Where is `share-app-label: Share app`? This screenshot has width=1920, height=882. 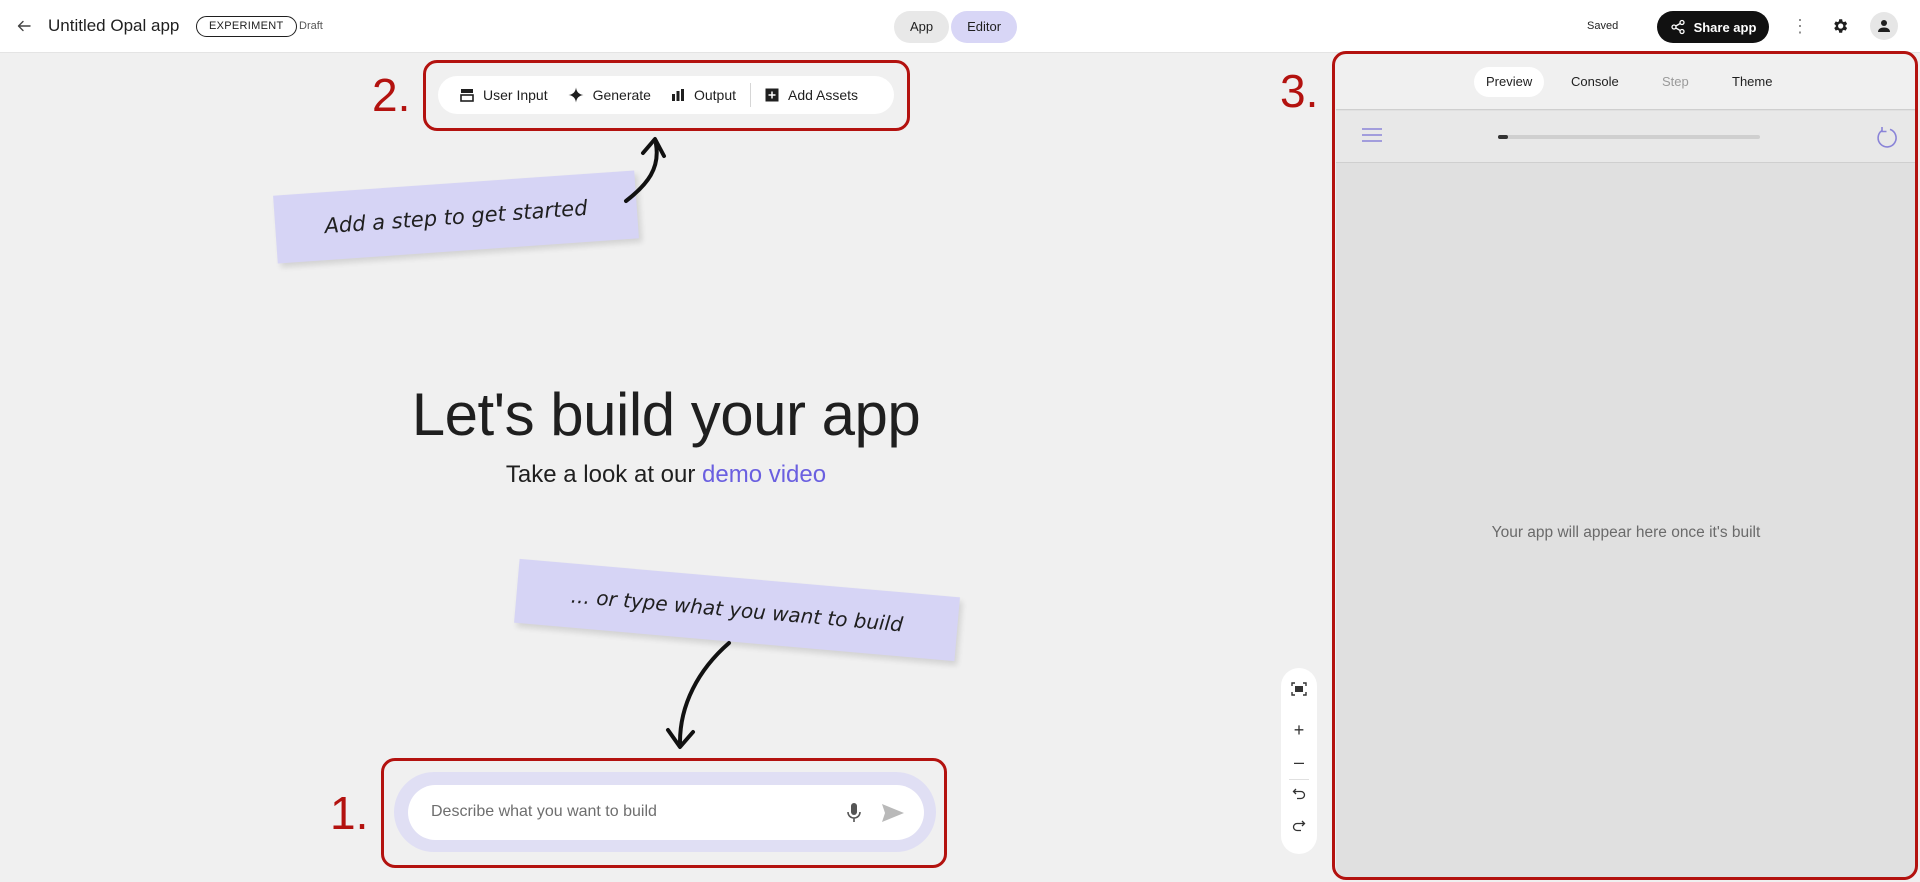
share-app-label: Share app is located at coordinates (1725, 27).